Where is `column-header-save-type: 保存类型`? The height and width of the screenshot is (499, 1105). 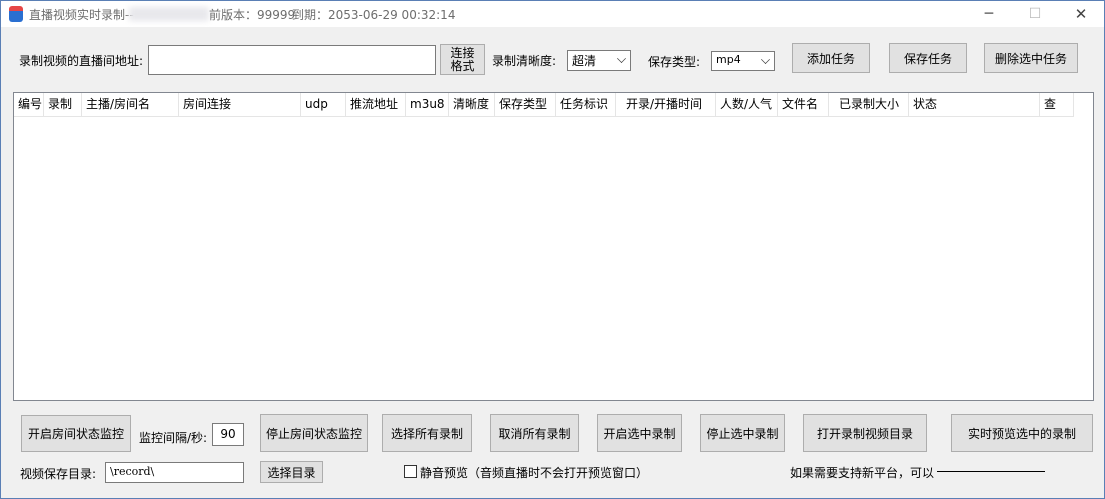 column-header-save-type: 保存类型 is located at coordinates (525, 105).